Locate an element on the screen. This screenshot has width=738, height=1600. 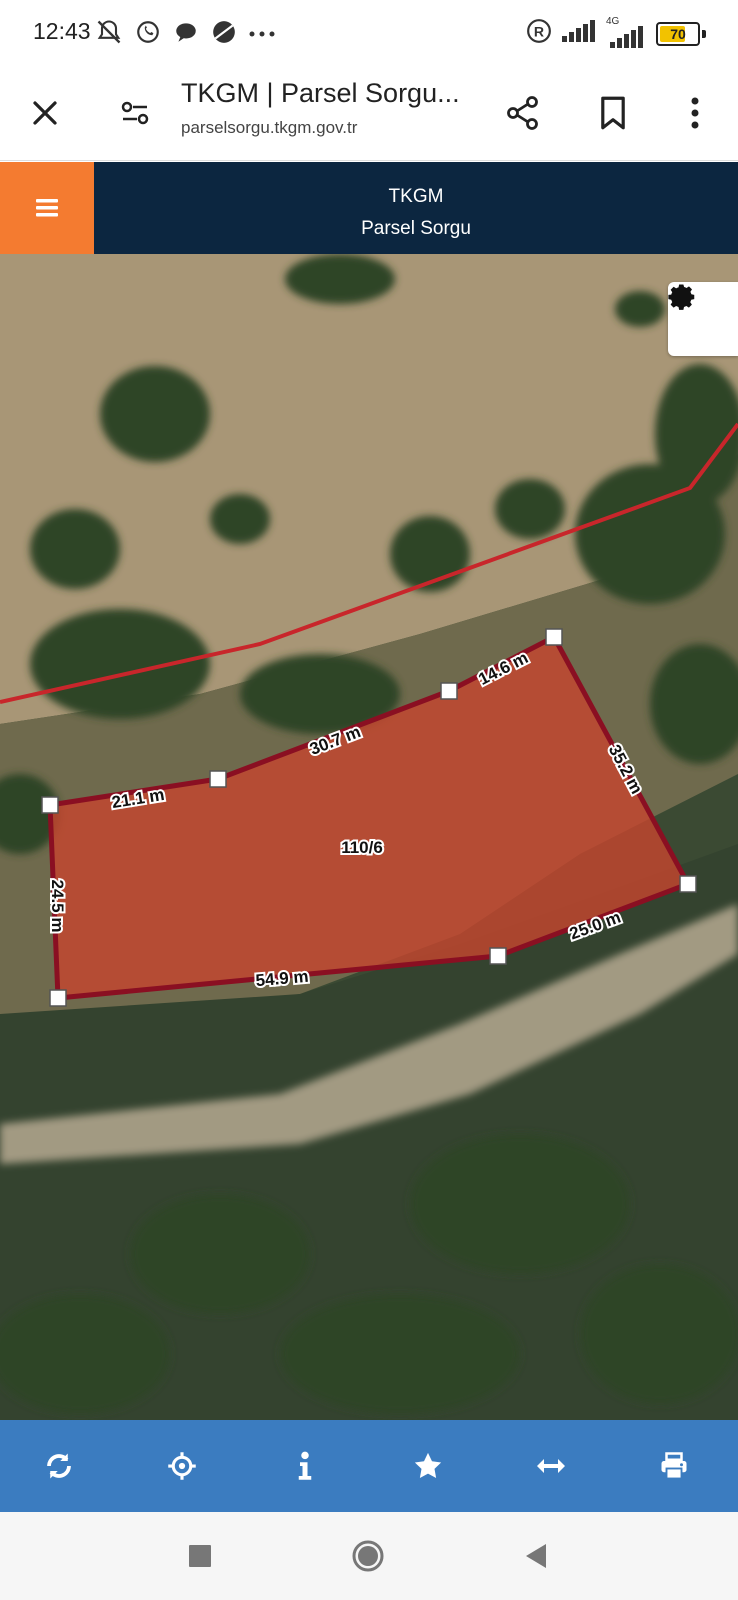
info-icon is located at coordinates (305, 1465).